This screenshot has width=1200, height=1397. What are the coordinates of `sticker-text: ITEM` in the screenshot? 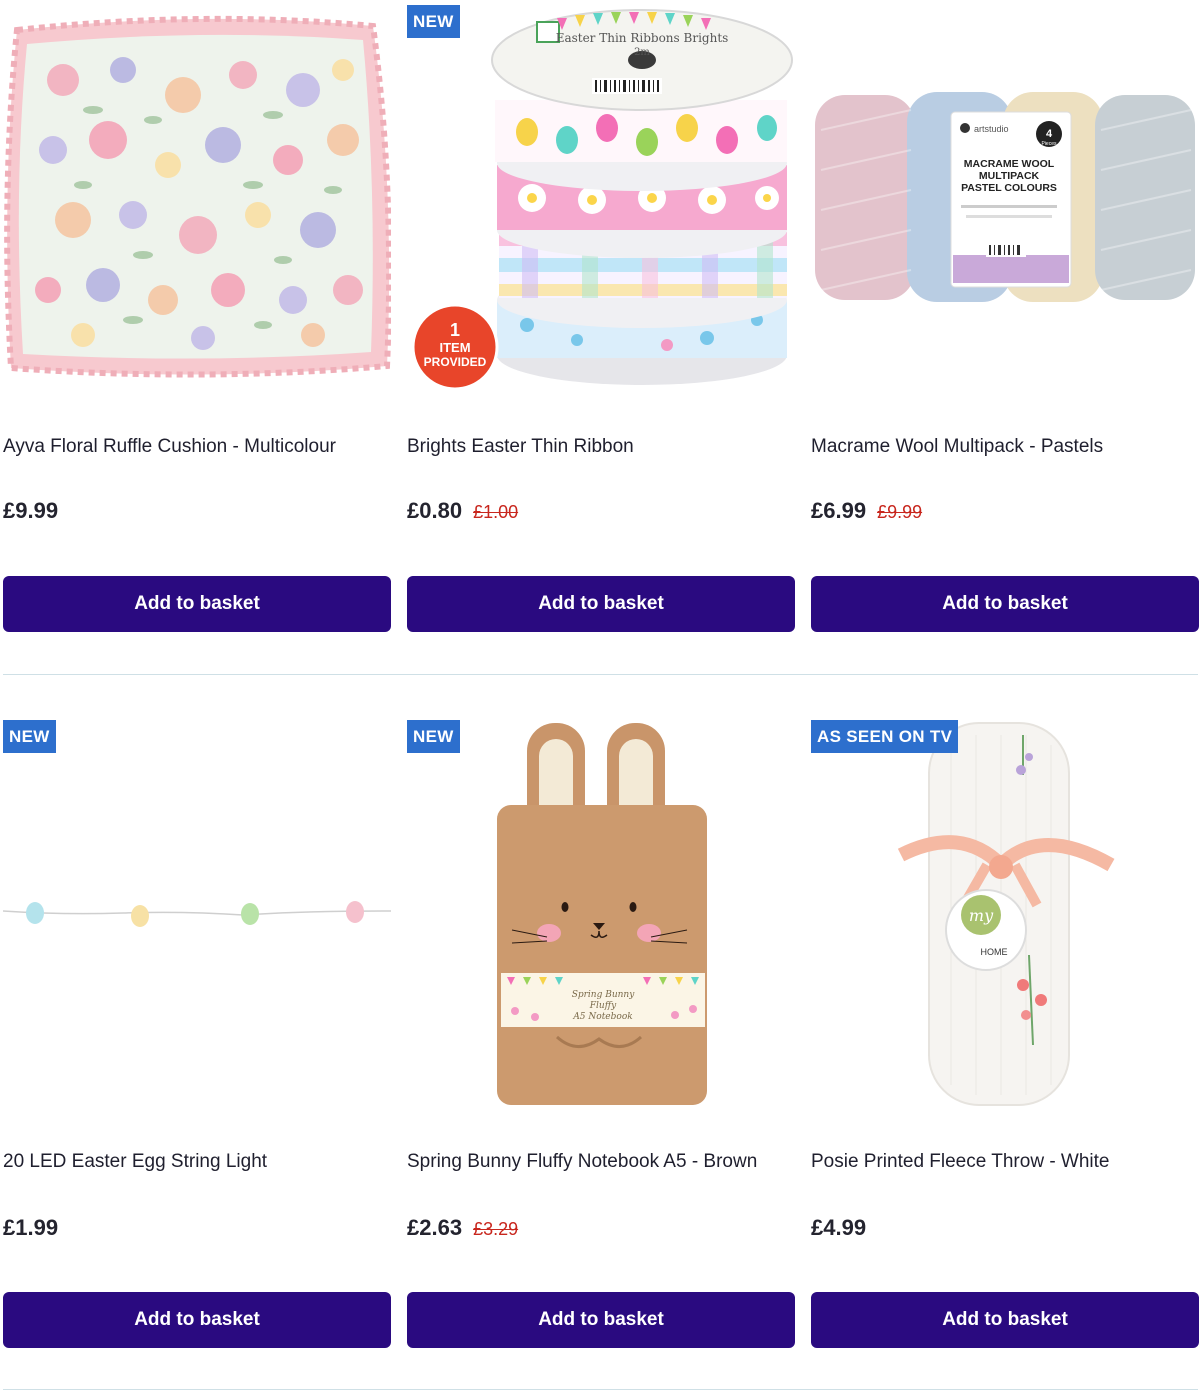 It's located at (454, 347).